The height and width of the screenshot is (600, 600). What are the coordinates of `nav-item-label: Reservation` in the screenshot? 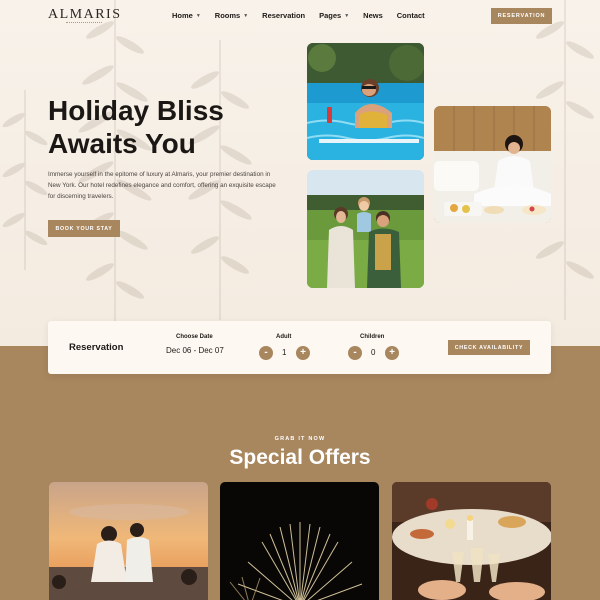 It's located at (284, 15).